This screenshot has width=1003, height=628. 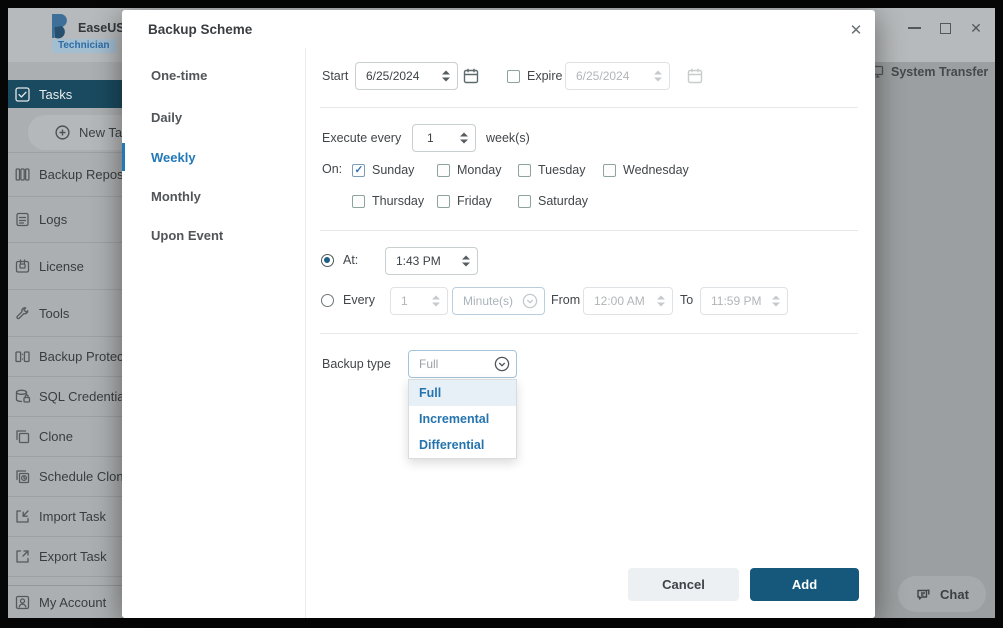 What do you see at coordinates (398, 201) in the screenshot?
I see `weekday-label-thursday: Thursday` at bounding box center [398, 201].